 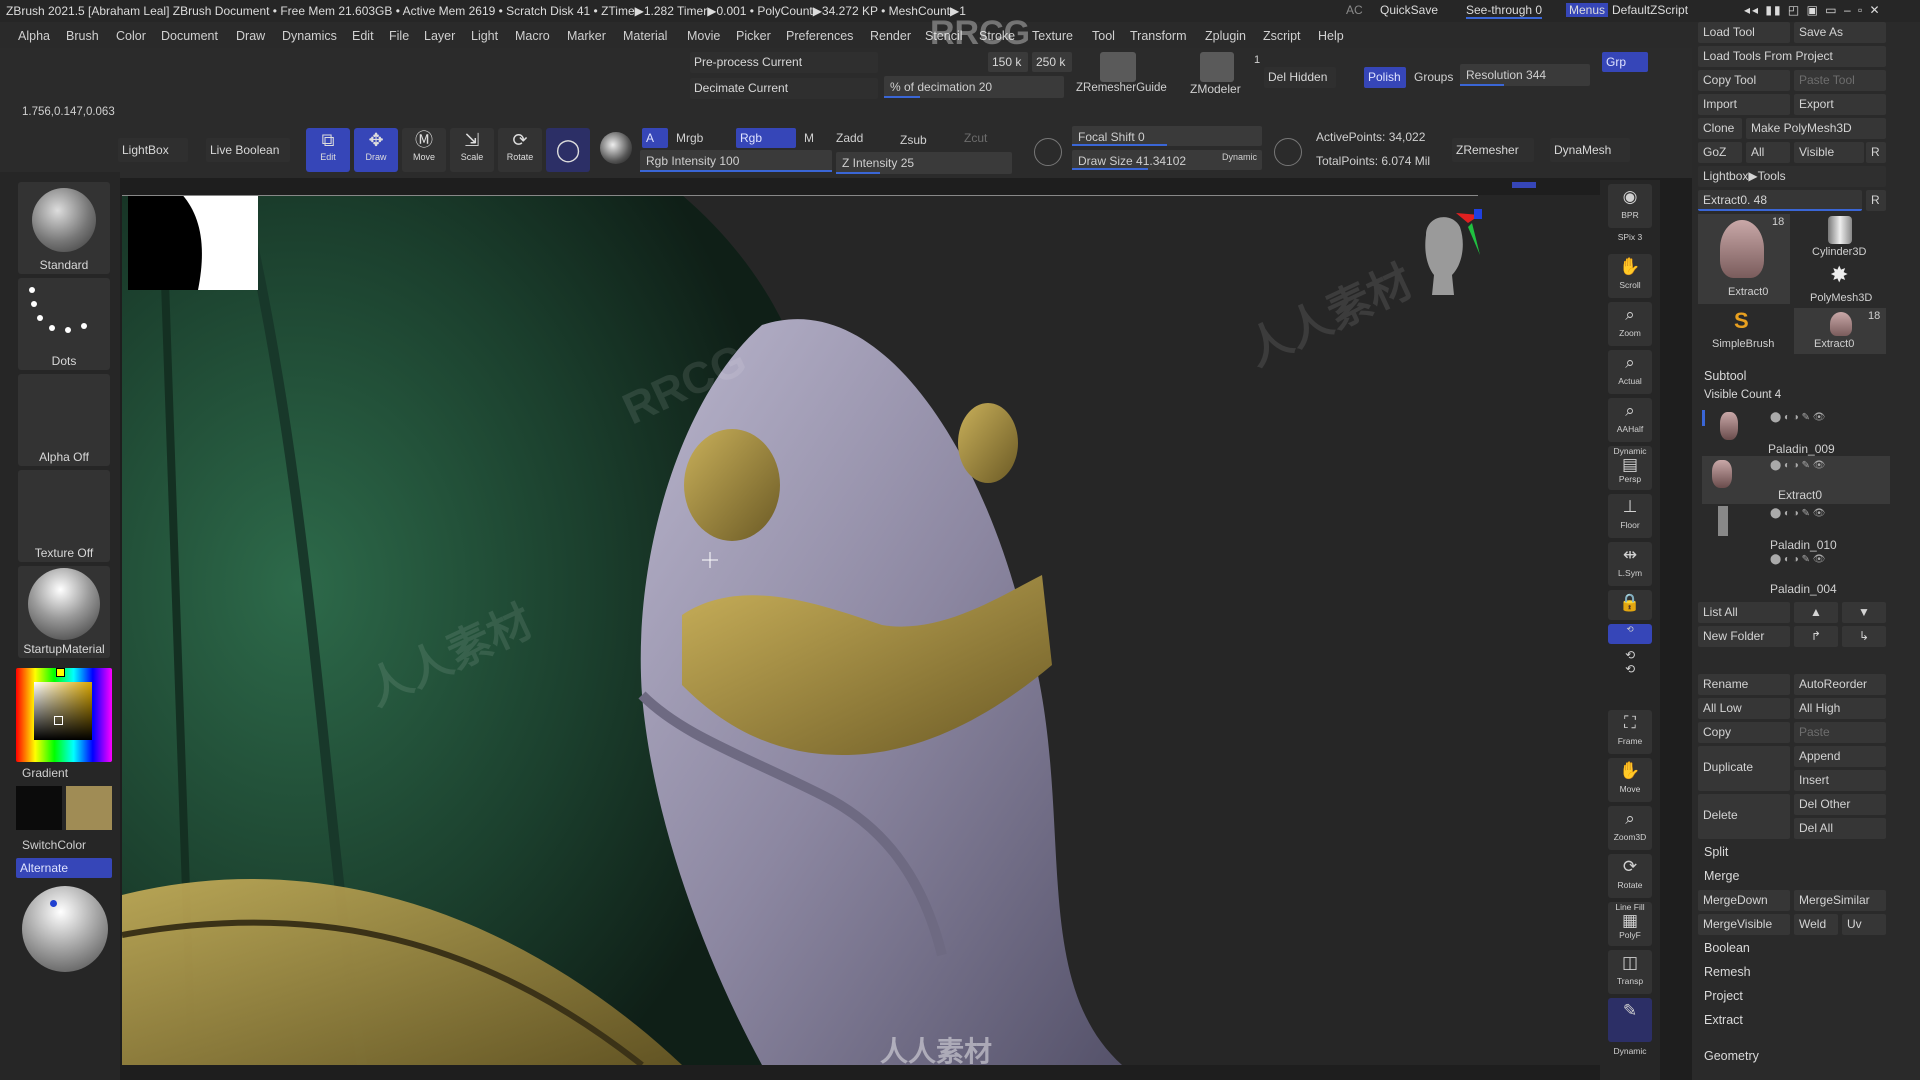 I want to click on zremesher-guide-icon, so click(x=1118, y=67).